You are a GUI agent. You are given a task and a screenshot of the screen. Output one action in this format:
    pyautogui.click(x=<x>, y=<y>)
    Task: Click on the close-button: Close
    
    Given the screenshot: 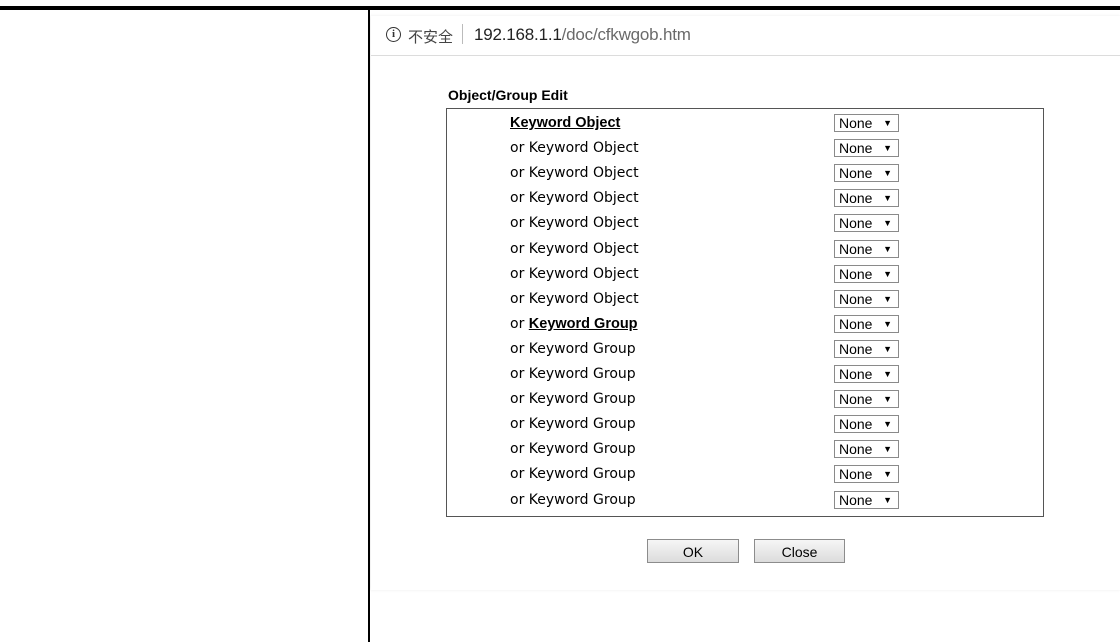 What is the action you would take?
    pyautogui.click(x=799, y=551)
    